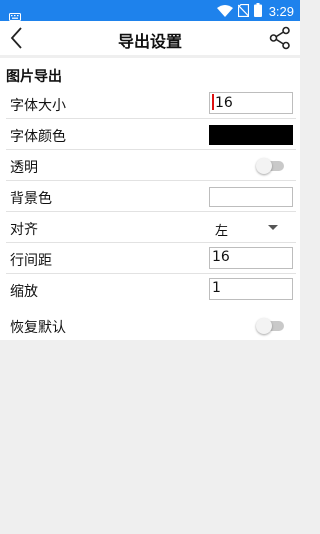  Describe the element at coordinates (34, 77) in the screenshot. I see `section-title: 图片导出` at that location.